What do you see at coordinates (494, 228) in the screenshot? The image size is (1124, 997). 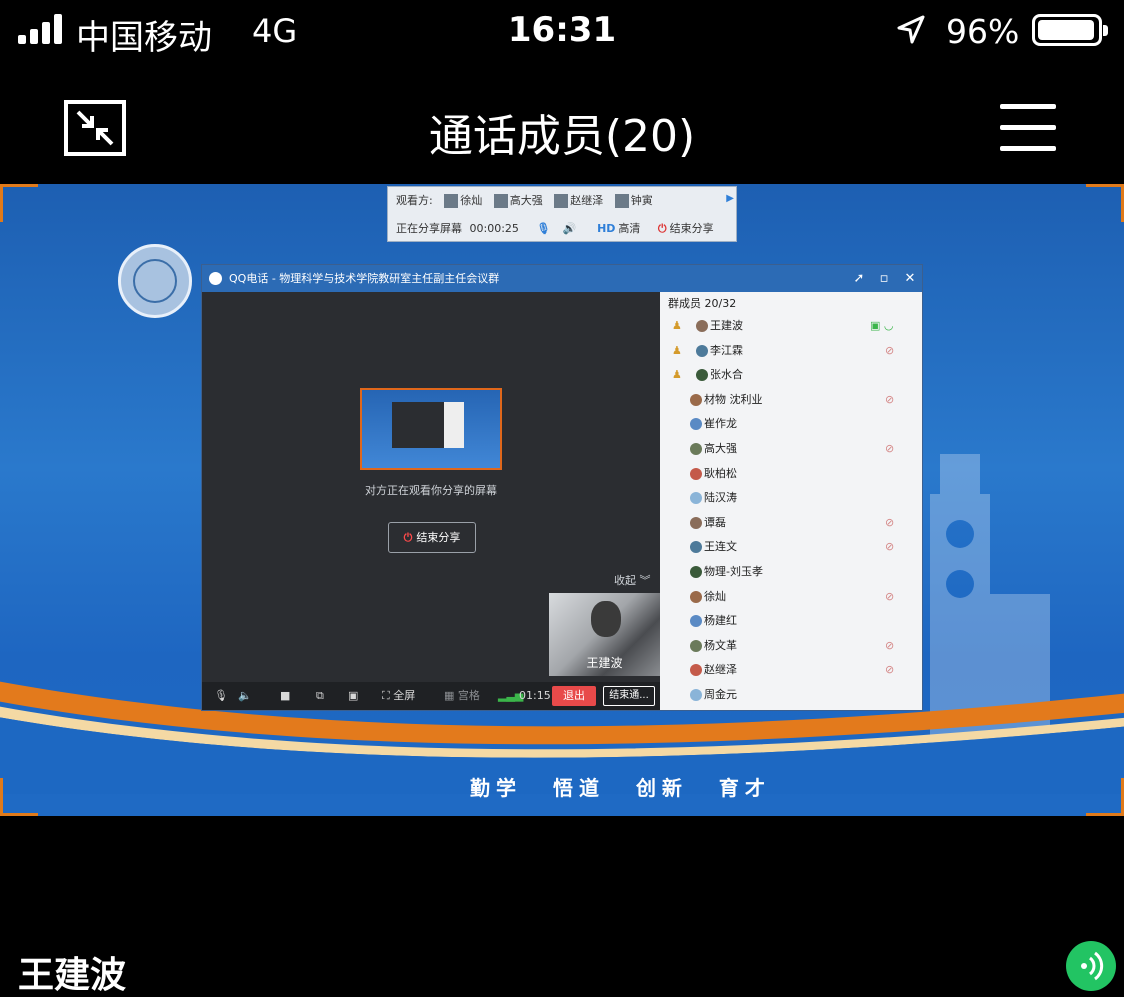 I see `sharing-time: 00:00:25` at bounding box center [494, 228].